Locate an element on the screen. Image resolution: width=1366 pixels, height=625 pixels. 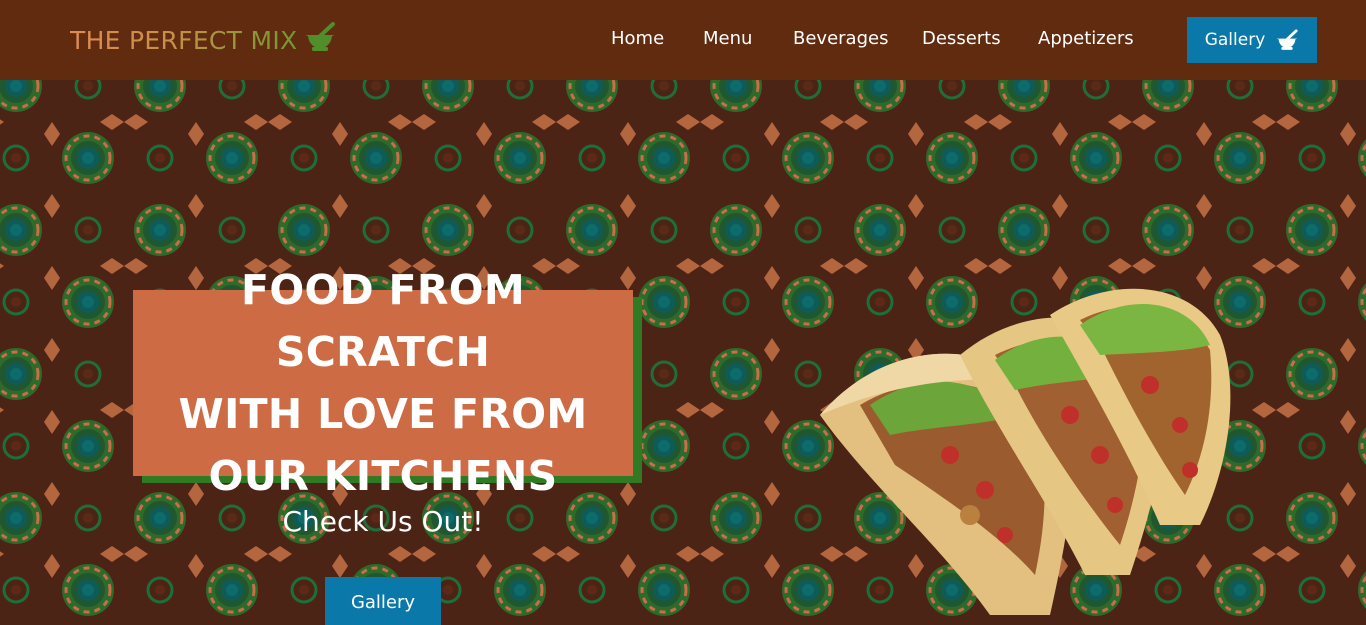
hero-gallery-button: Gallery is located at coordinates (383, 601).